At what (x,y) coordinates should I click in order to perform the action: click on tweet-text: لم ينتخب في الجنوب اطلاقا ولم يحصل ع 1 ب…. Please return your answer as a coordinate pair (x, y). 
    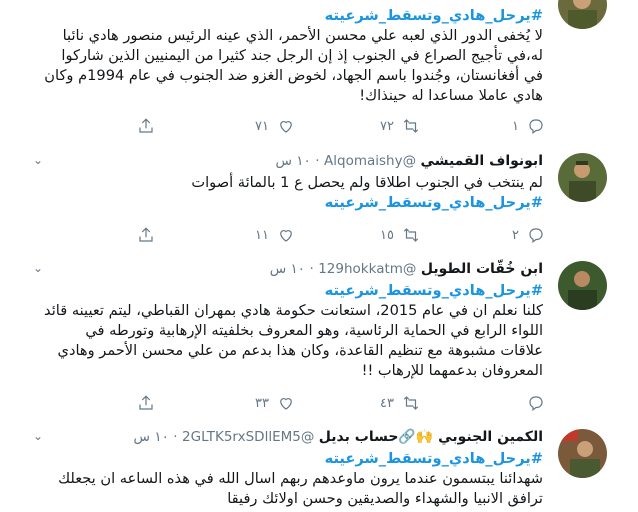
    Looking at the image, I should click on (367, 182).